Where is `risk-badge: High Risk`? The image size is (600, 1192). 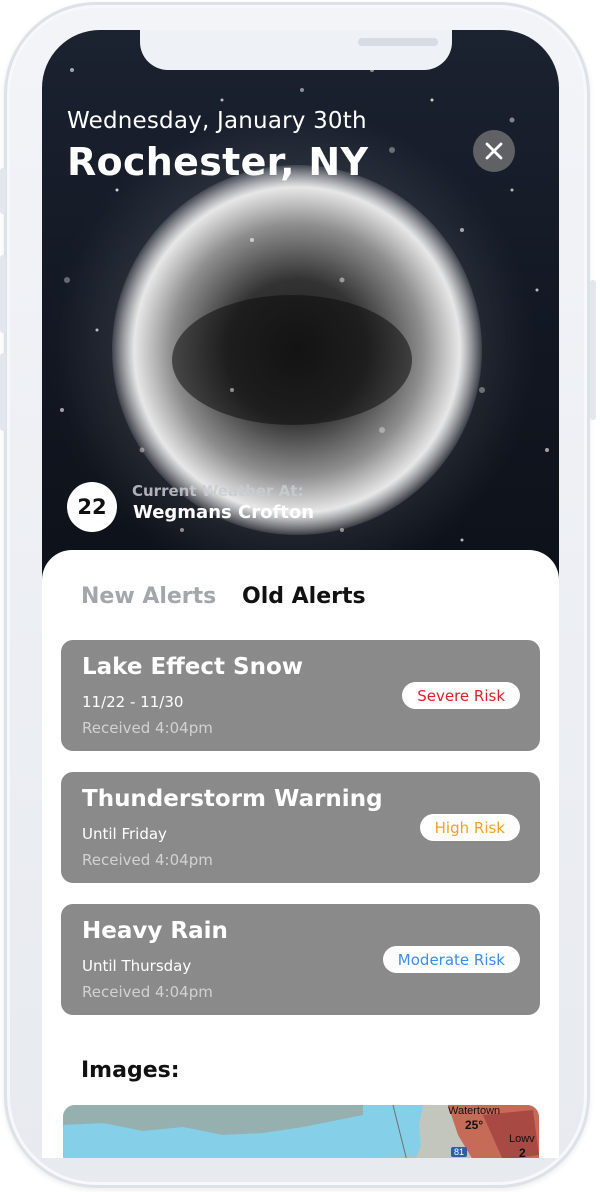 risk-badge: High Risk is located at coordinates (469, 827).